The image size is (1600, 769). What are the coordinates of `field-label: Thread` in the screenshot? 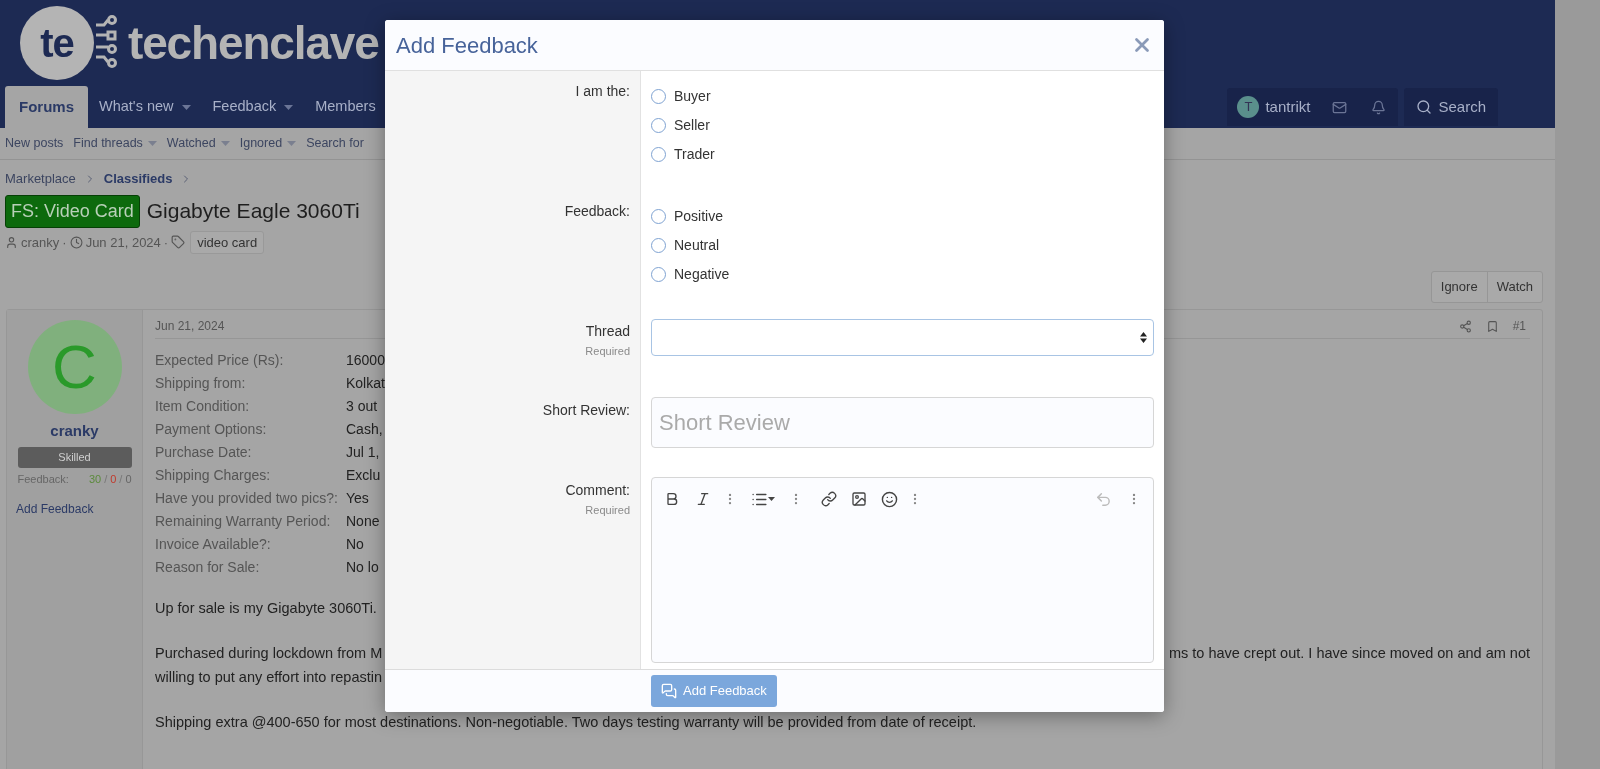 It's located at (607, 331).